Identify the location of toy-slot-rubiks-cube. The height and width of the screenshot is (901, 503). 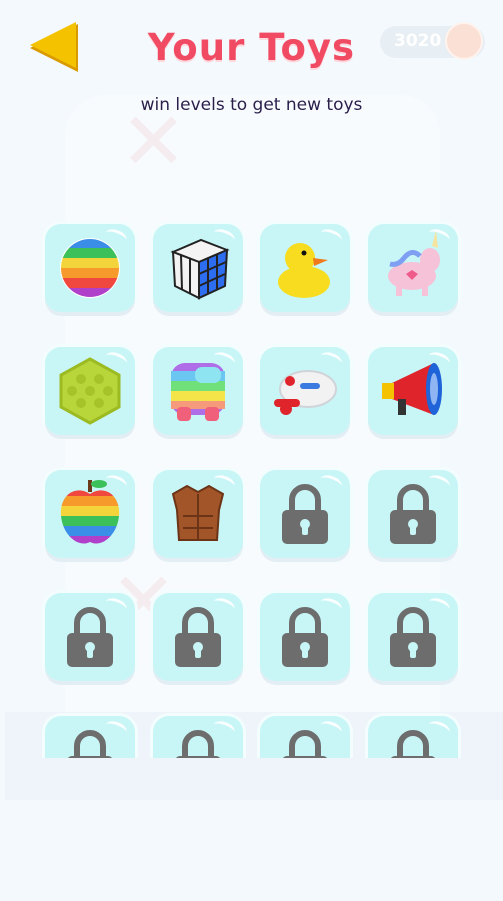
(198, 268).